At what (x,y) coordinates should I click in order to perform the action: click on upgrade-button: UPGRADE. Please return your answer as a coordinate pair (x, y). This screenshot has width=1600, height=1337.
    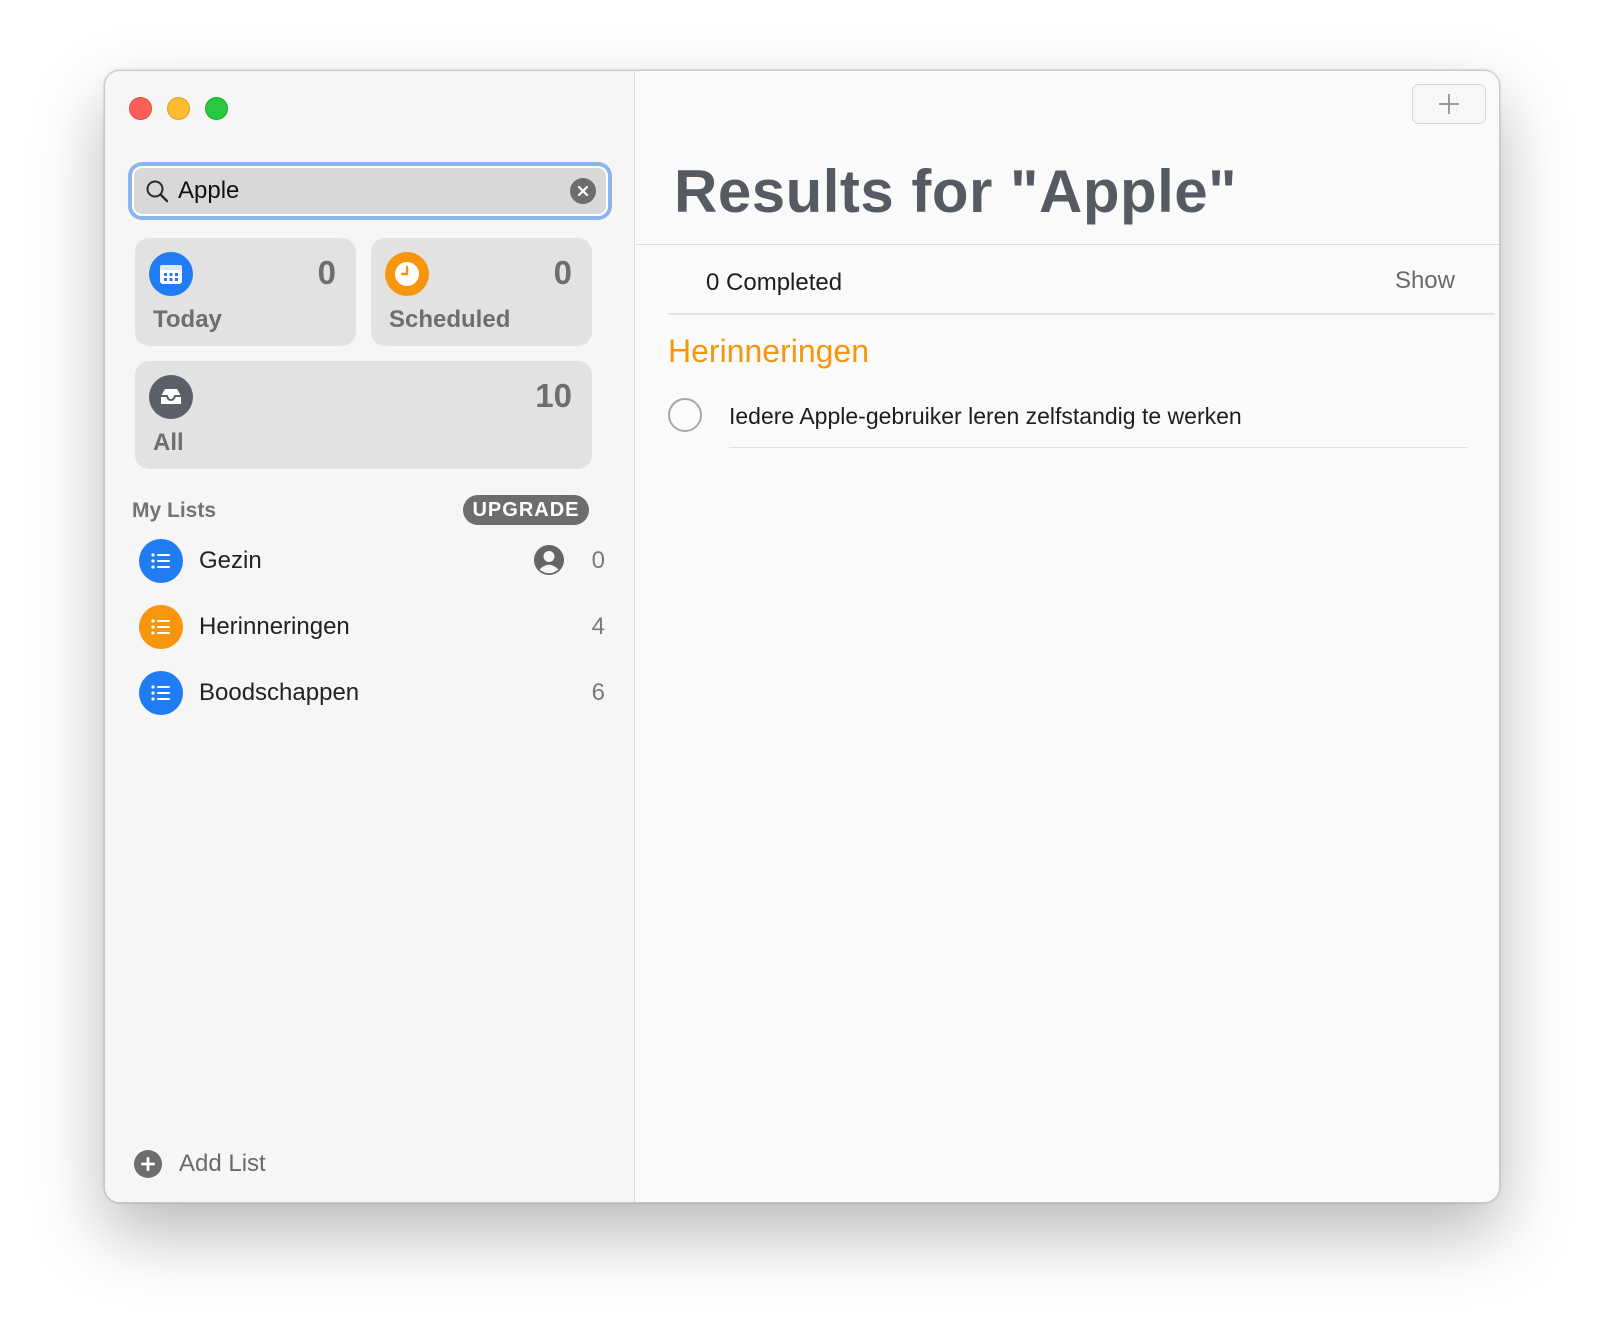
    Looking at the image, I should click on (526, 510).